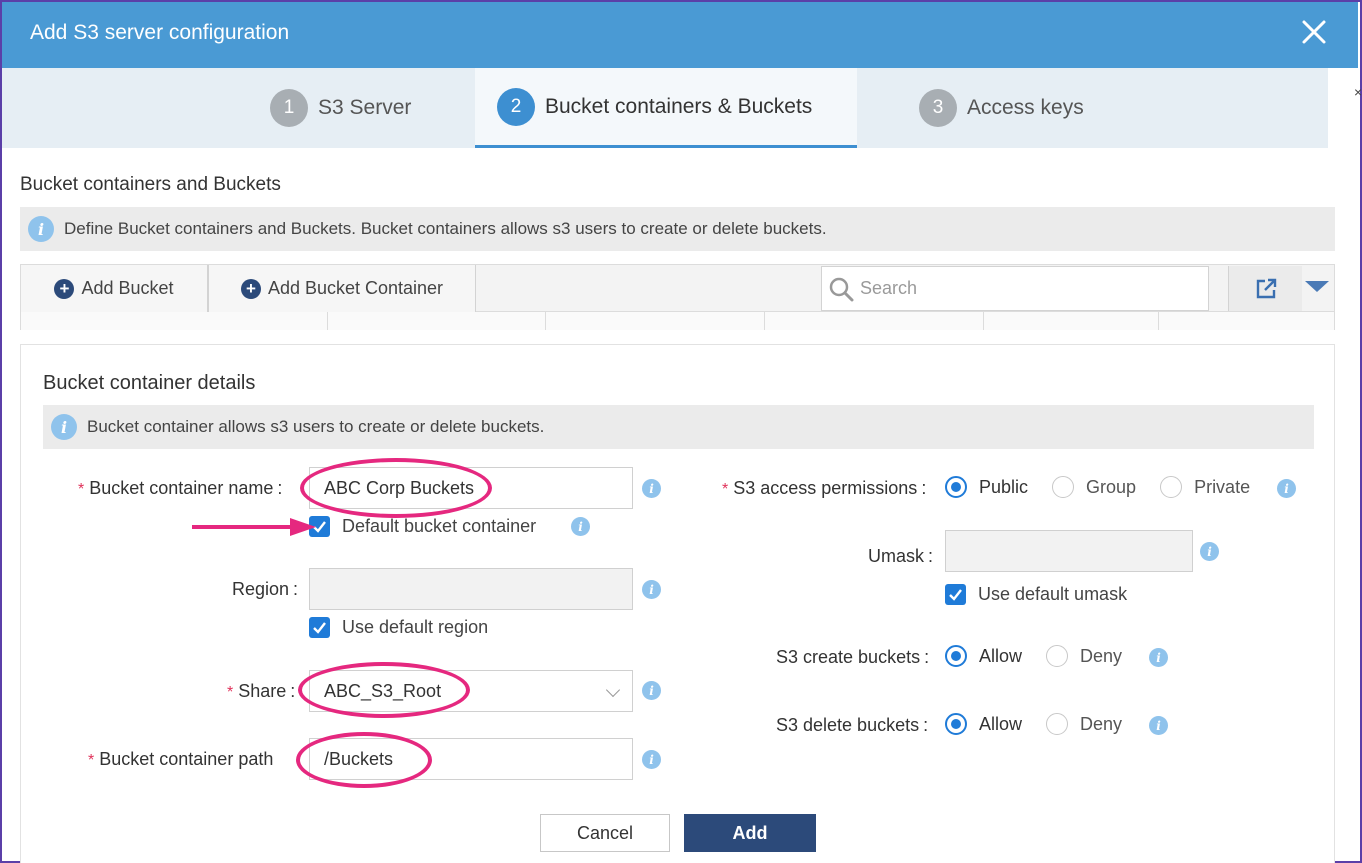 The height and width of the screenshot is (863, 1362). I want to click on s3-access-permissions-label: * S3 access permissions:, so click(824, 488).